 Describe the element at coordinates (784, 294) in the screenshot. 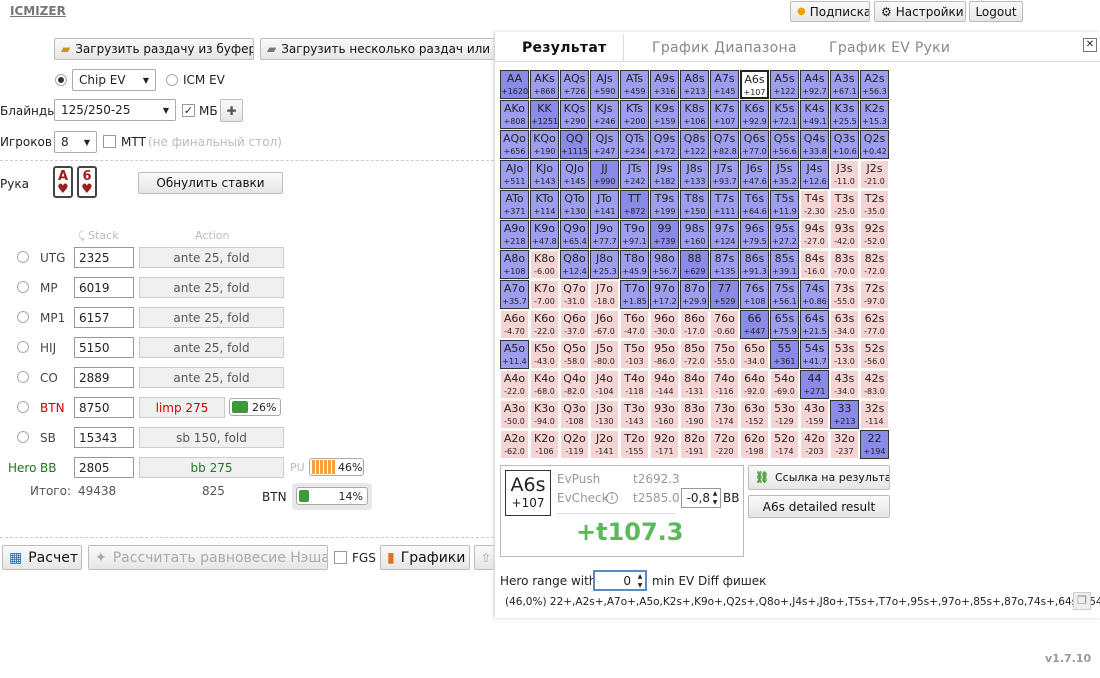

I see `hand-cell: 75s +56.1` at that location.